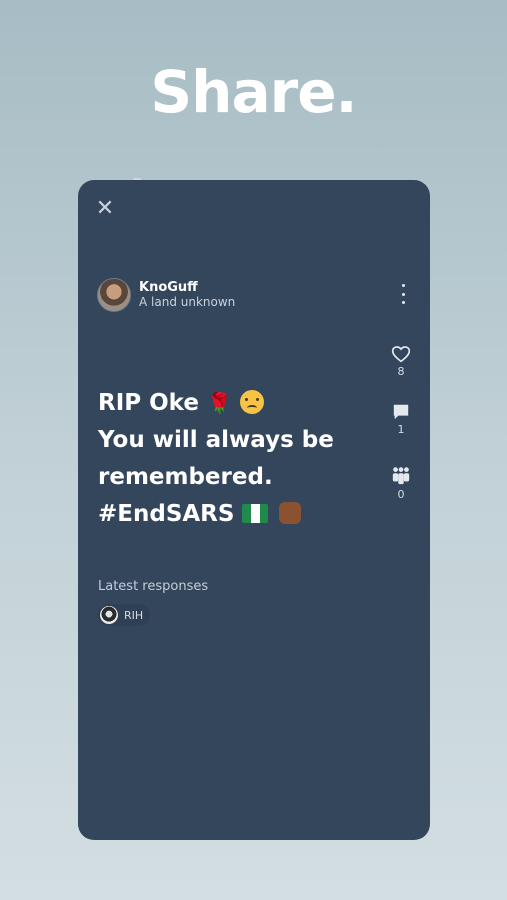  What do you see at coordinates (216, 440) in the screenshot?
I see `post-line-2: You will always be` at bounding box center [216, 440].